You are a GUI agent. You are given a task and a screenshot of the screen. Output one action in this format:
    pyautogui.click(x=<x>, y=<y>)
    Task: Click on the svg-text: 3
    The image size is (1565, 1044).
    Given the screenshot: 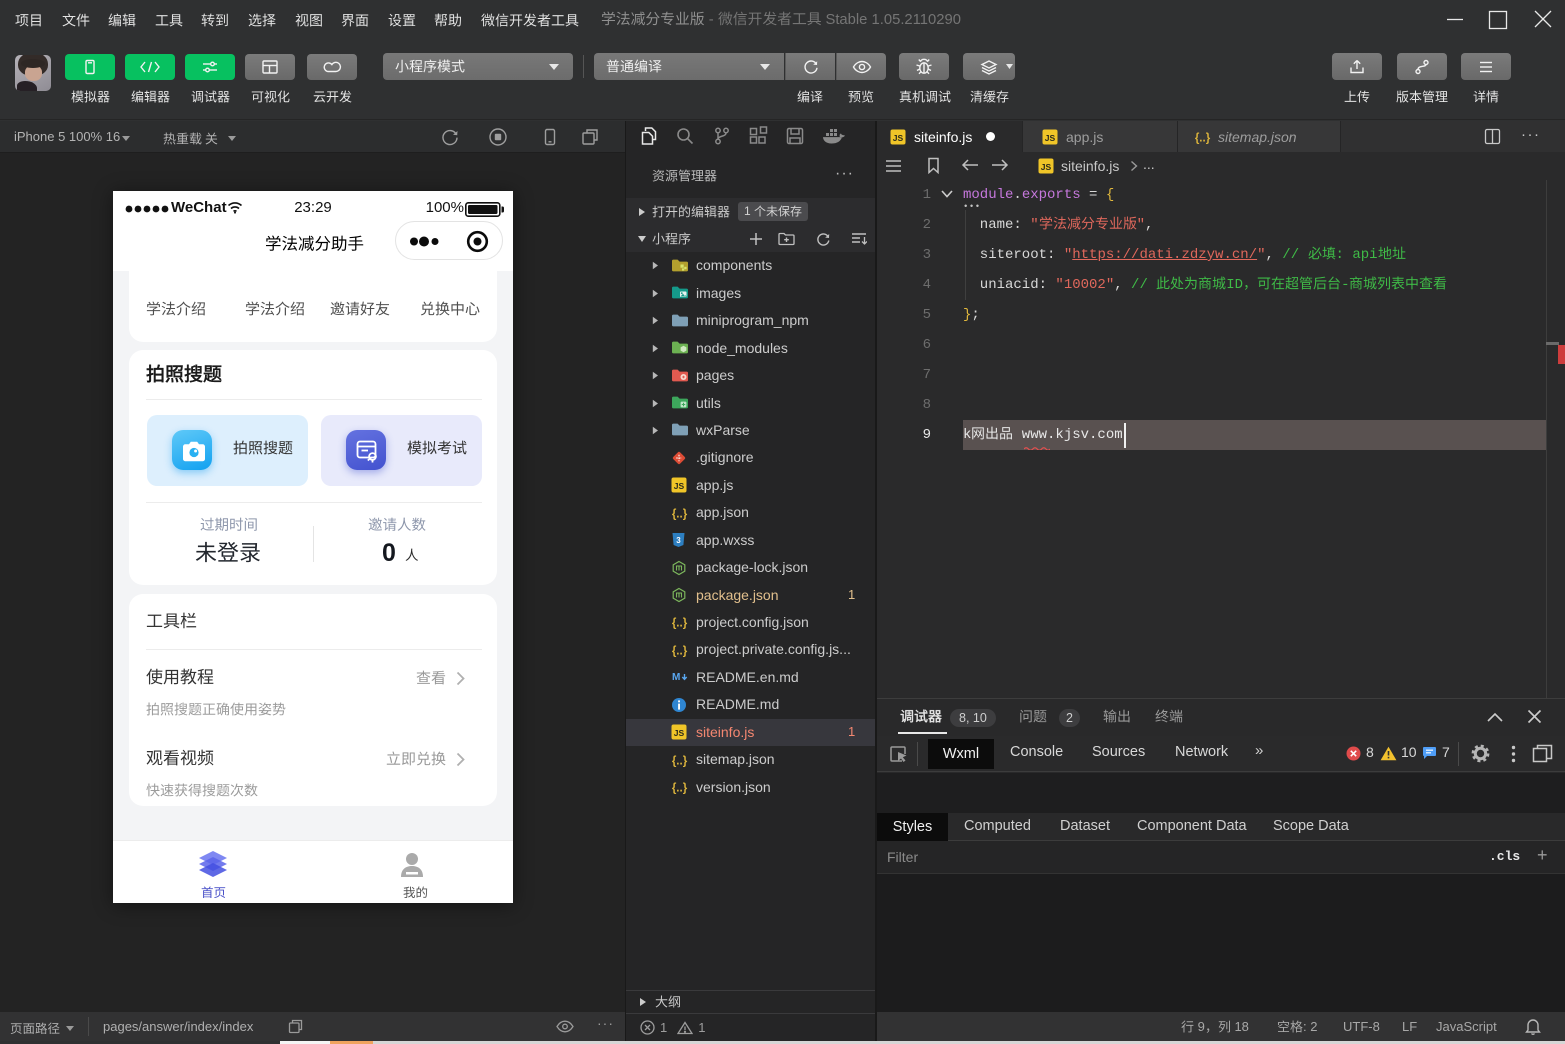 What is the action you would take?
    pyautogui.click(x=678, y=540)
    